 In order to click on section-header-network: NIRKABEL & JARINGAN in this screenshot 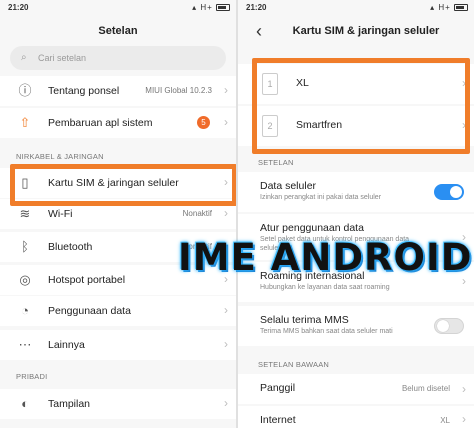, I will do `click(60, 156)`.